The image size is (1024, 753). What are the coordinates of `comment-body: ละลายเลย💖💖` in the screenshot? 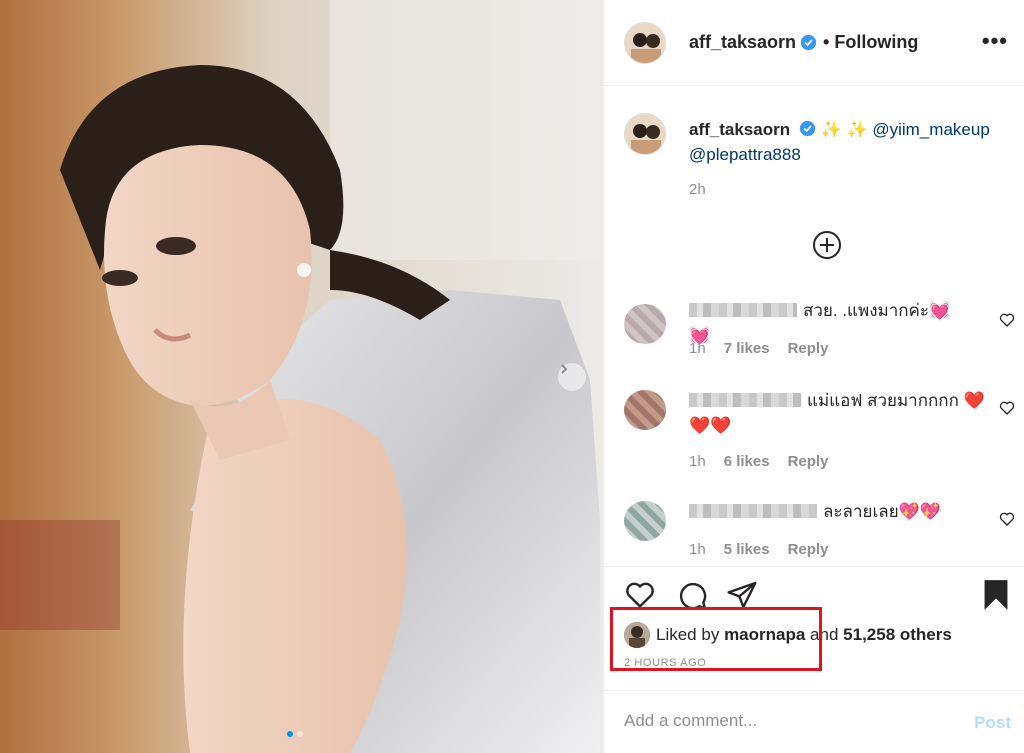 It's located at (882, 511).